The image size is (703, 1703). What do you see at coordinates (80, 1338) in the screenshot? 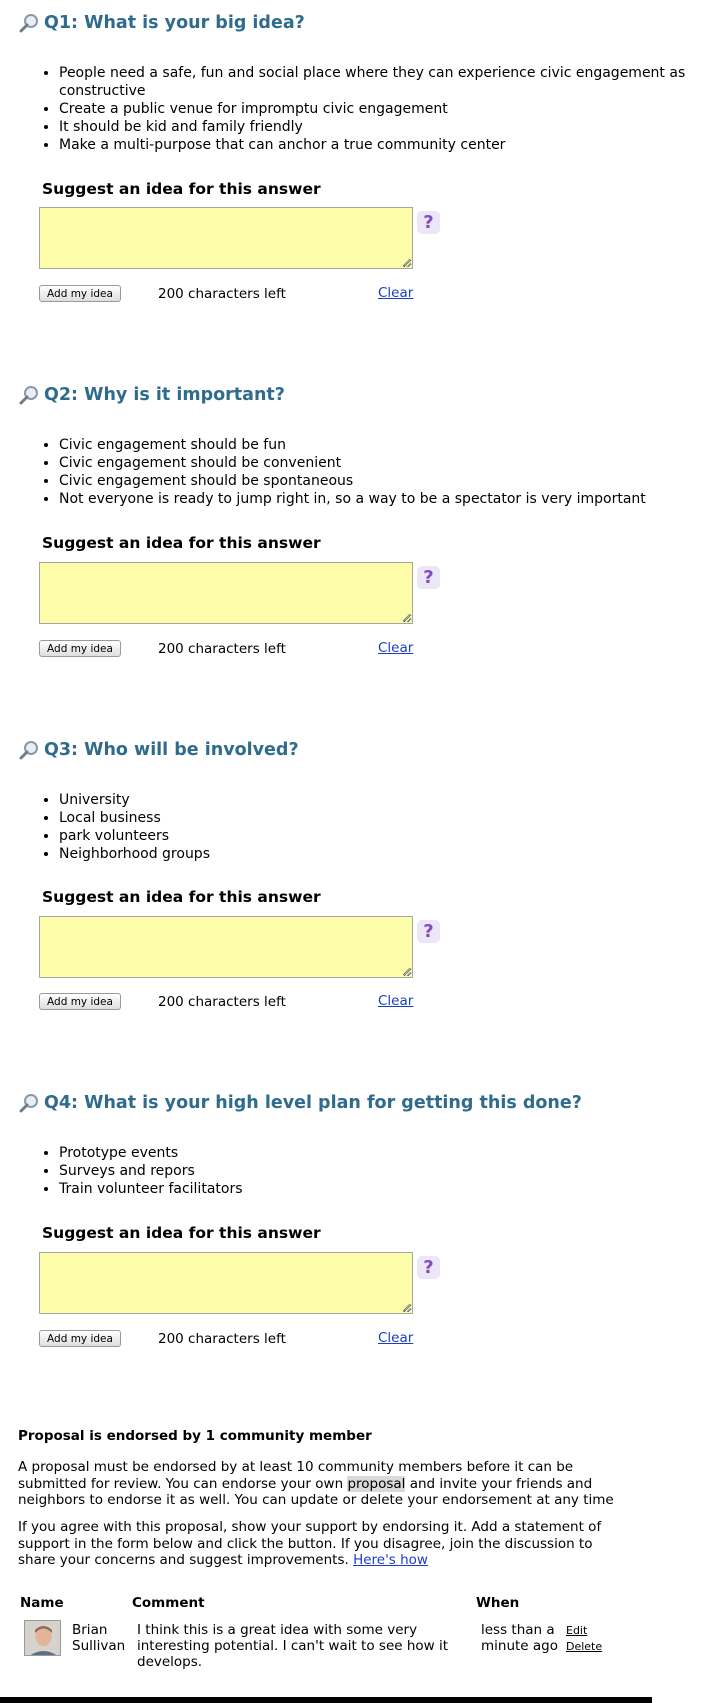
I see `add-idea-button-q4: Add my idea` at bounding box center [80, 1338].